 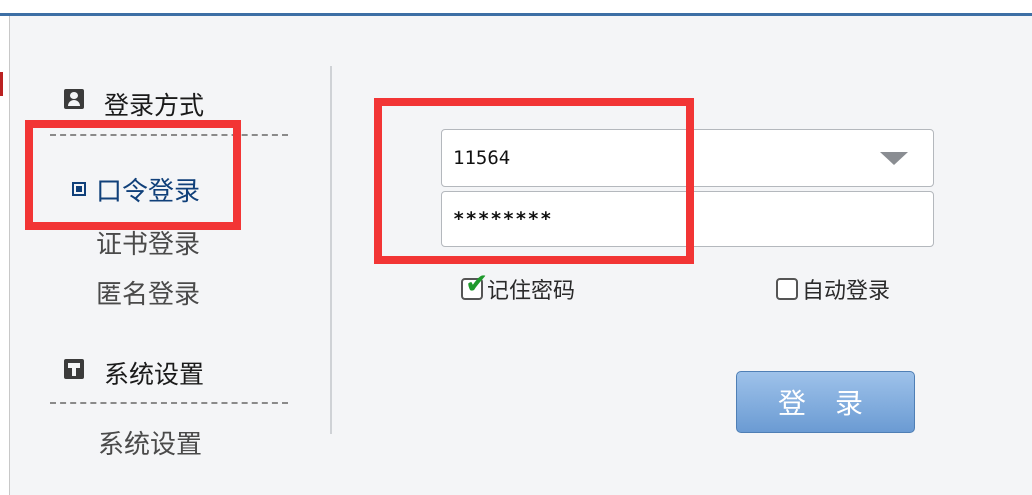 What do you see at coordinates (5, 255) in the screenshot?
I see `window-left-edge` at bounding box center [5, 255].